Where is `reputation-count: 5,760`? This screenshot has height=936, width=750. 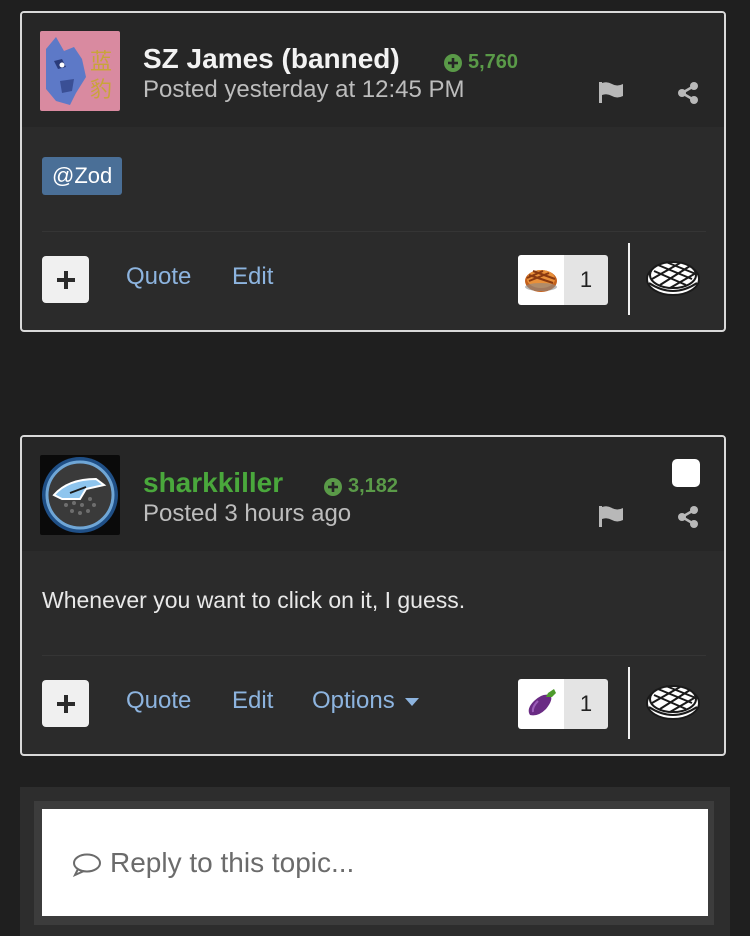 reputation-count: 5,760 is located at coordinates (493, 62).